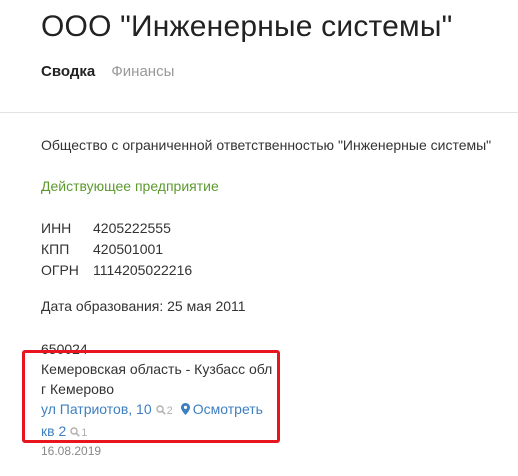 This screenshot has height=476, width=518. What do you see at coordinates (157, 369) in the screenshot?
I see `address-region: Кемеровская область - Кузбасс обл` at bounding box center [157, 369].